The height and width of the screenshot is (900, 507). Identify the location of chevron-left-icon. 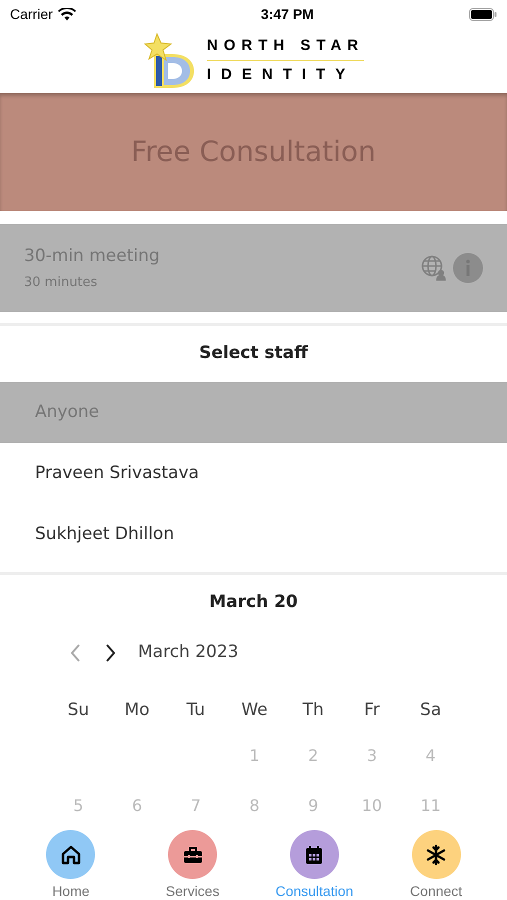
(76, 653).